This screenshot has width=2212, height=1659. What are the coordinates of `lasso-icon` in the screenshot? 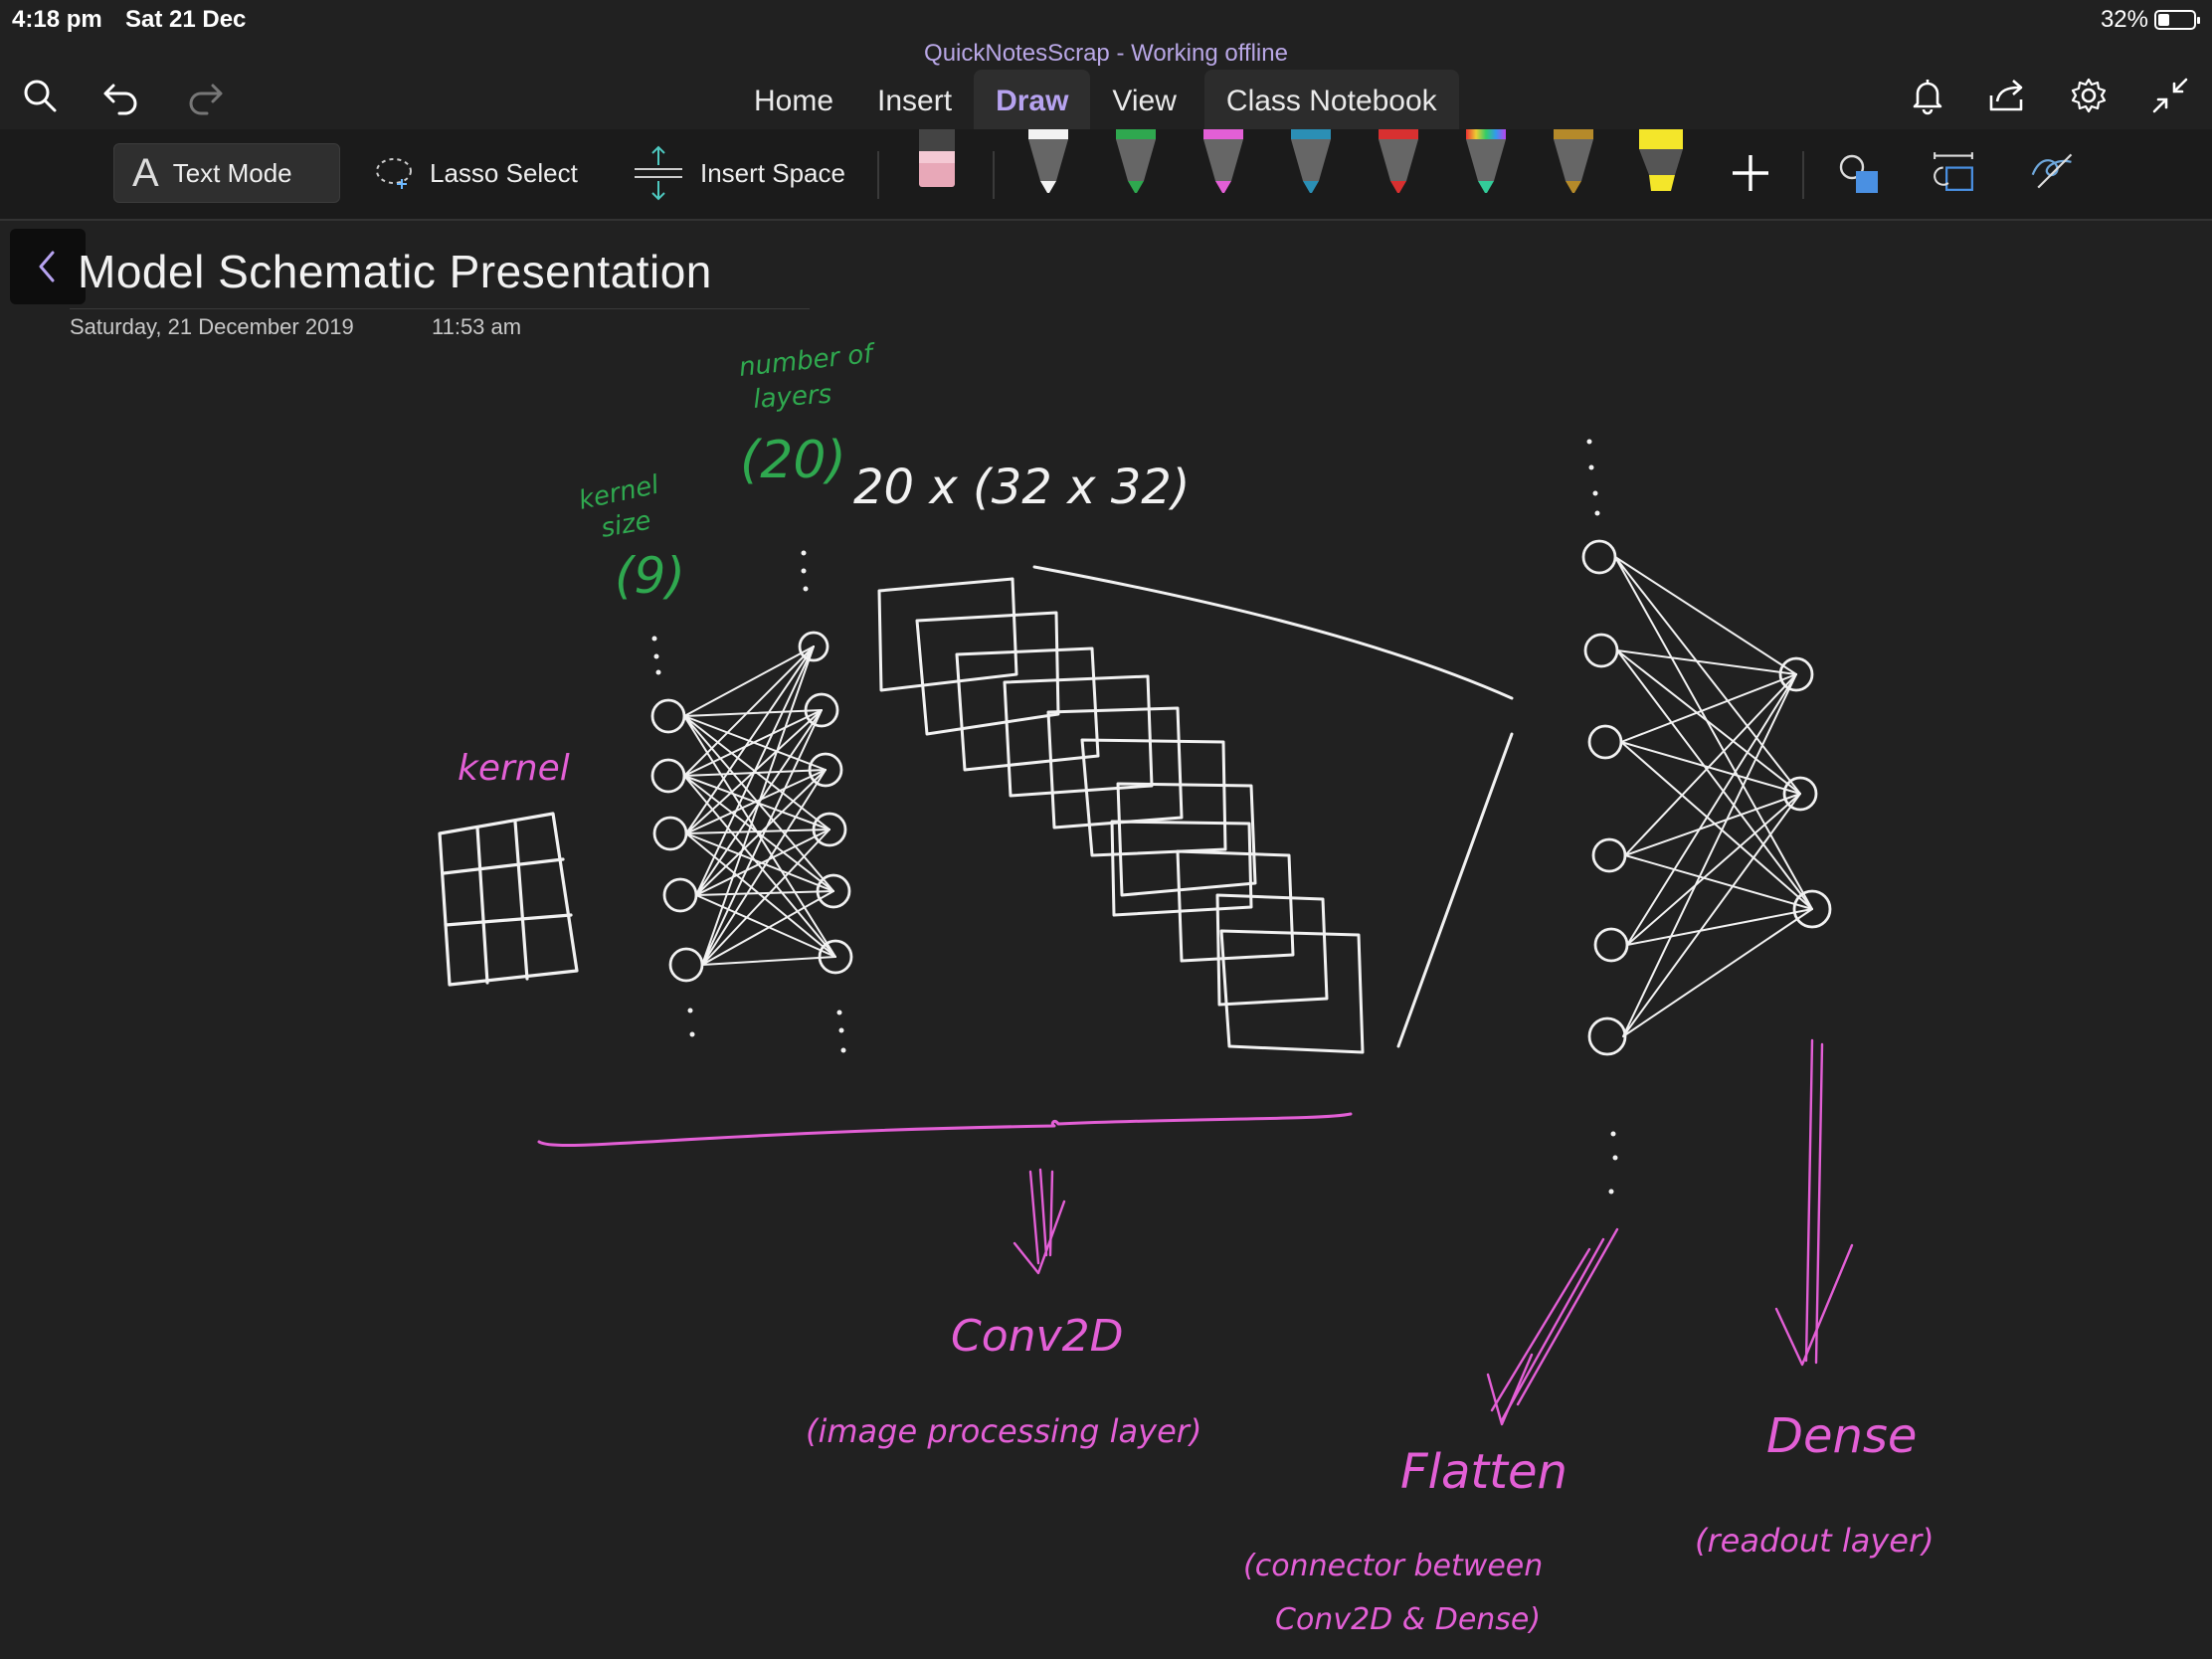 It's located at (394, 173).